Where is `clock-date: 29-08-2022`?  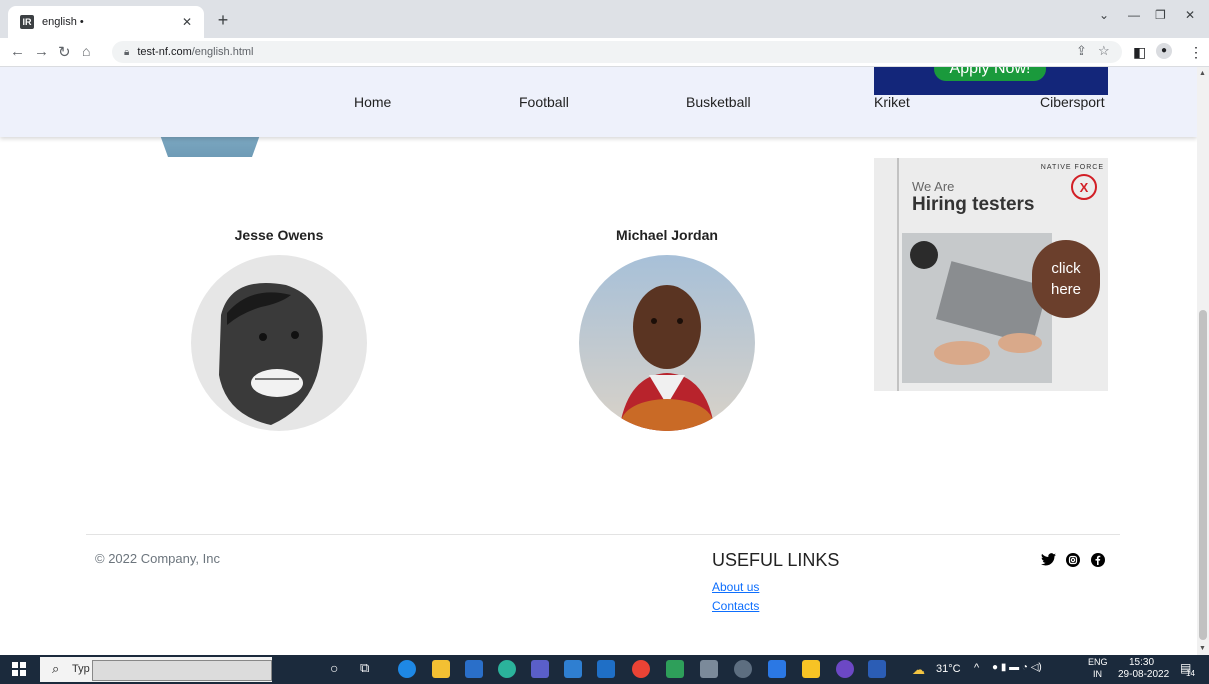 clock-date: 29-08-2022 is located at coordinates (1143, 674).